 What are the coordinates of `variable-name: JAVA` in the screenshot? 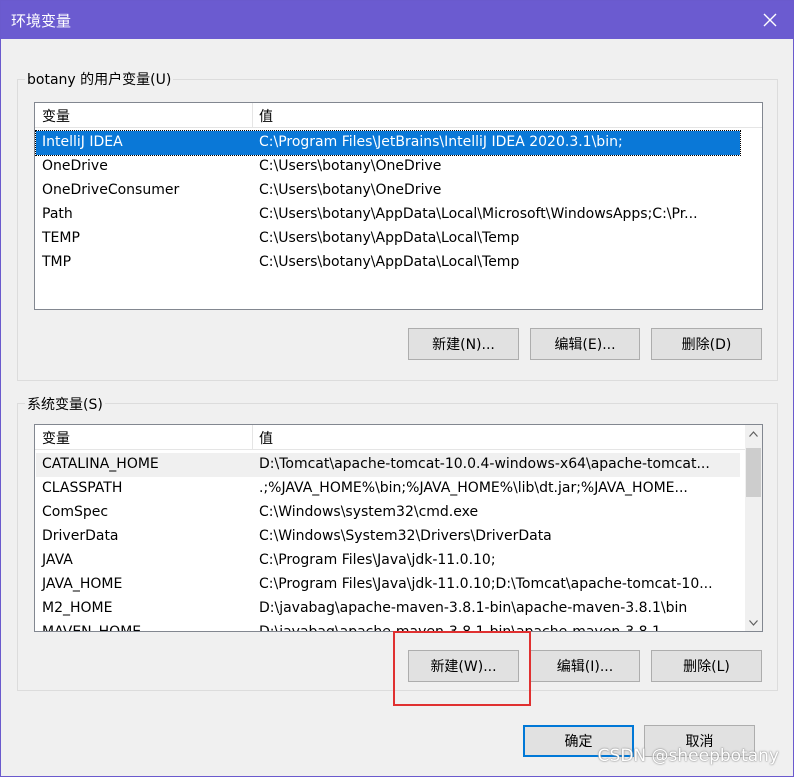 It's located at (57, 560).